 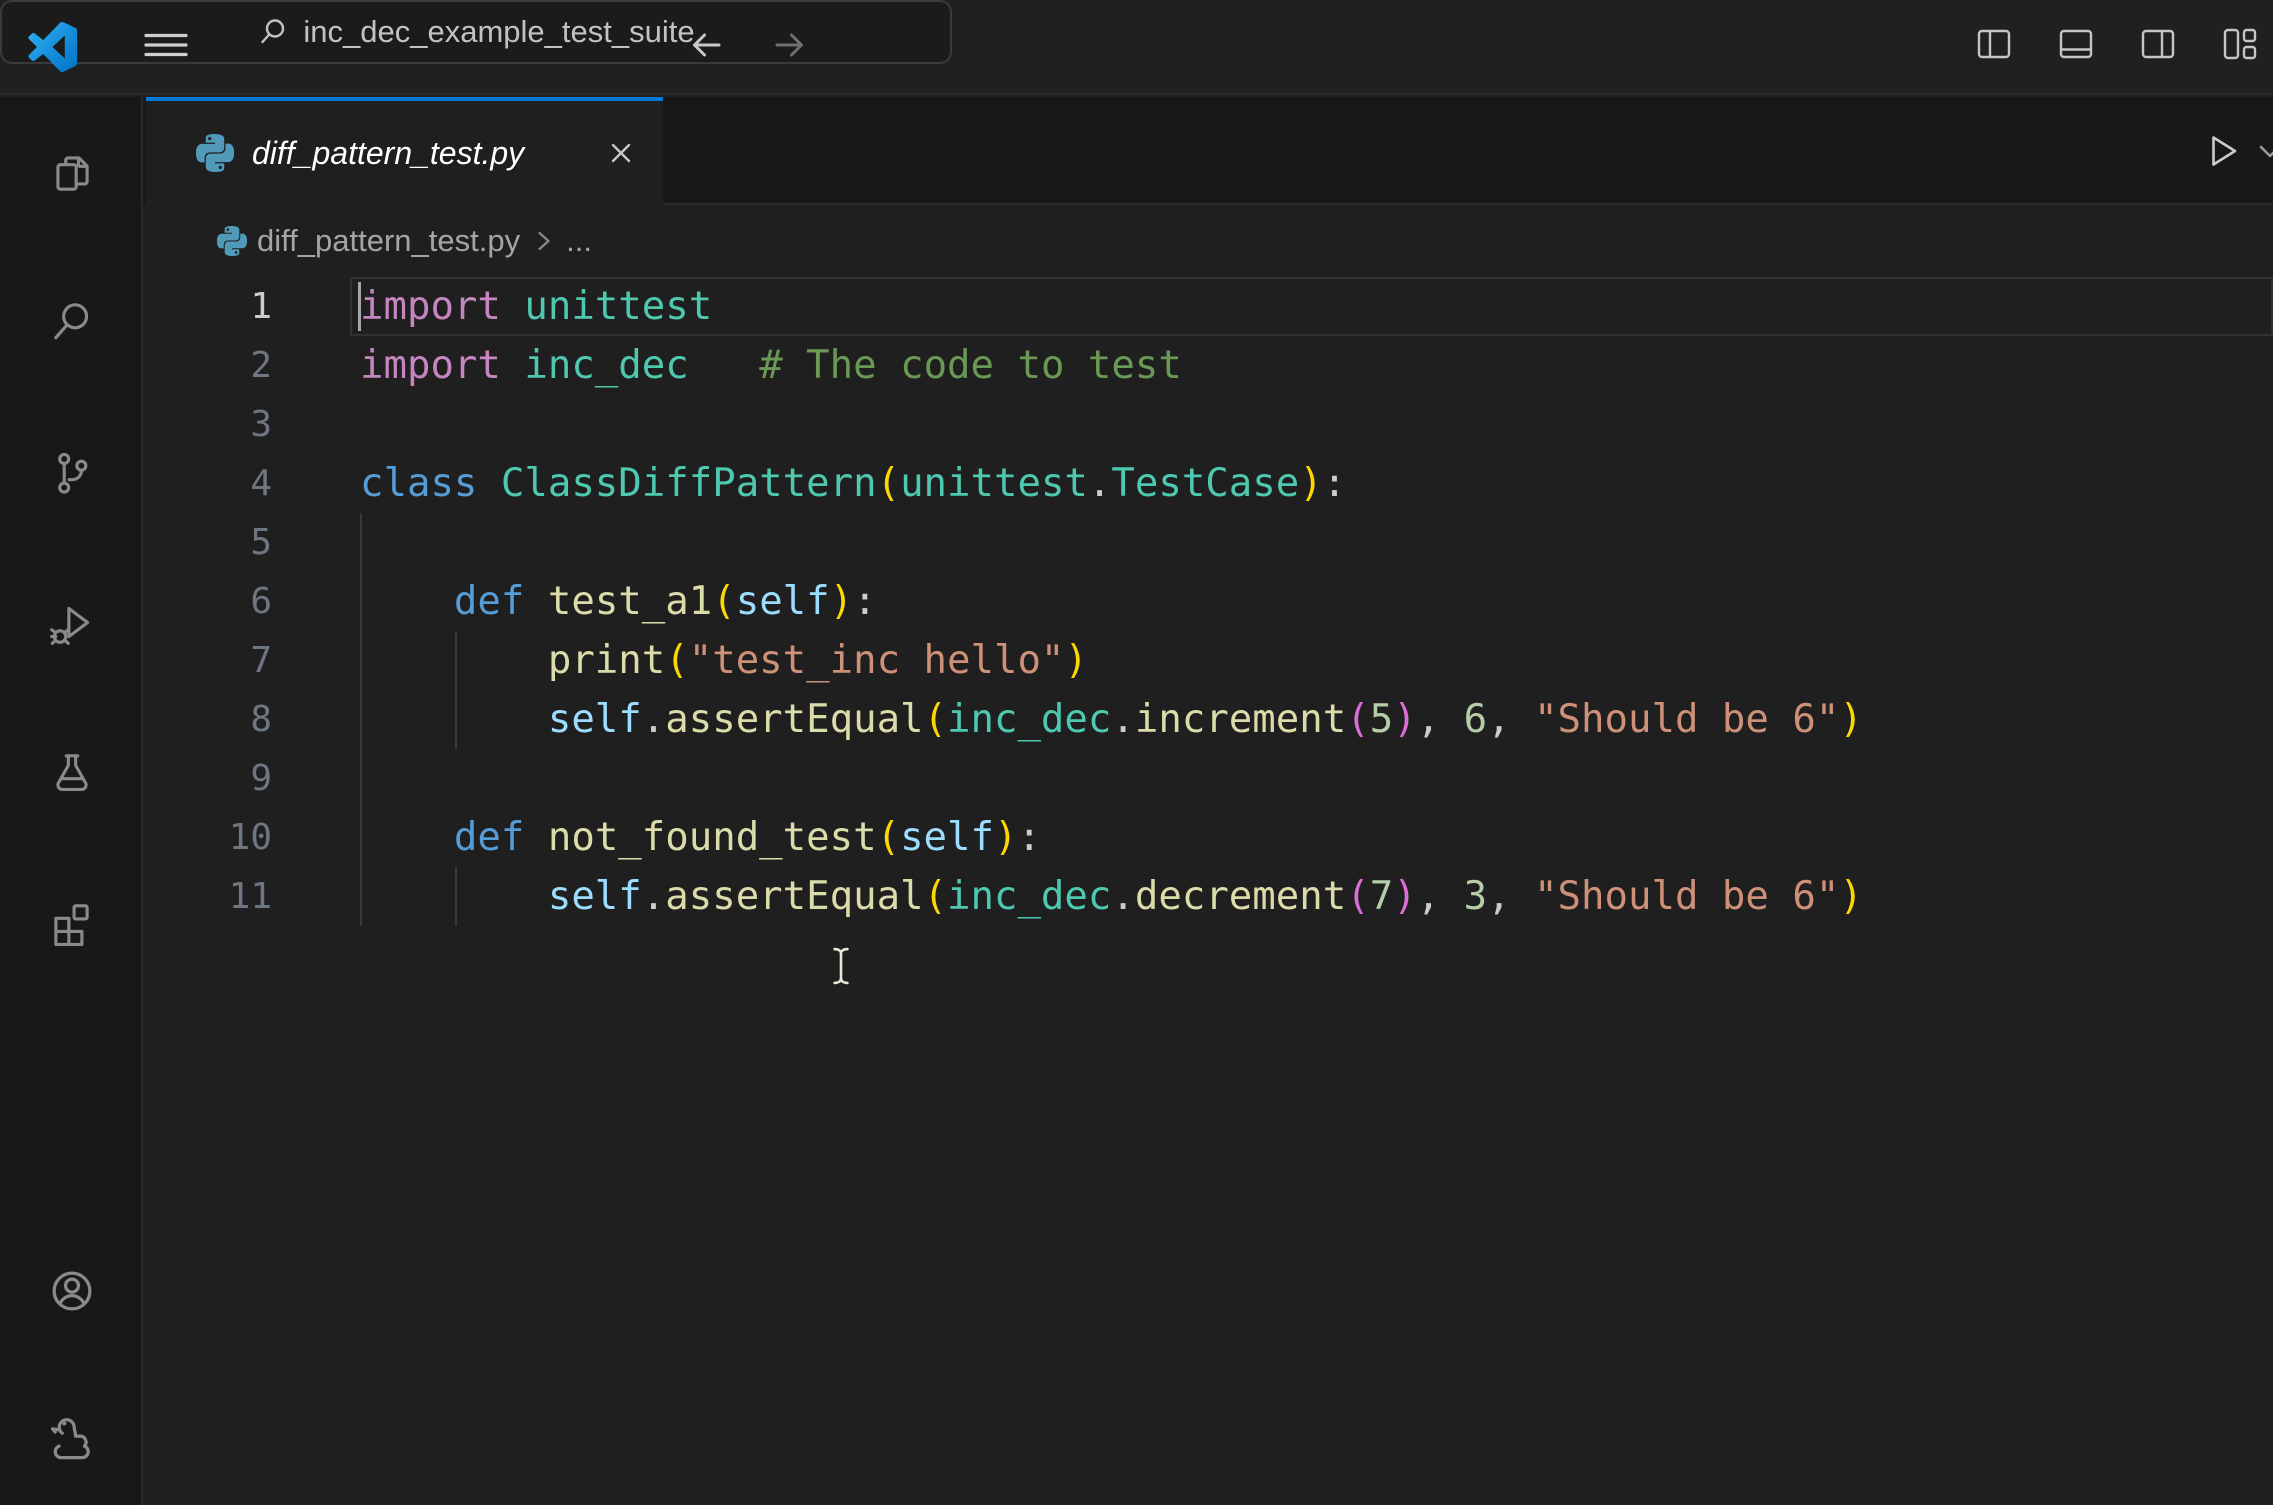 I want to click on menu-icon, so click(x=166, y=45).